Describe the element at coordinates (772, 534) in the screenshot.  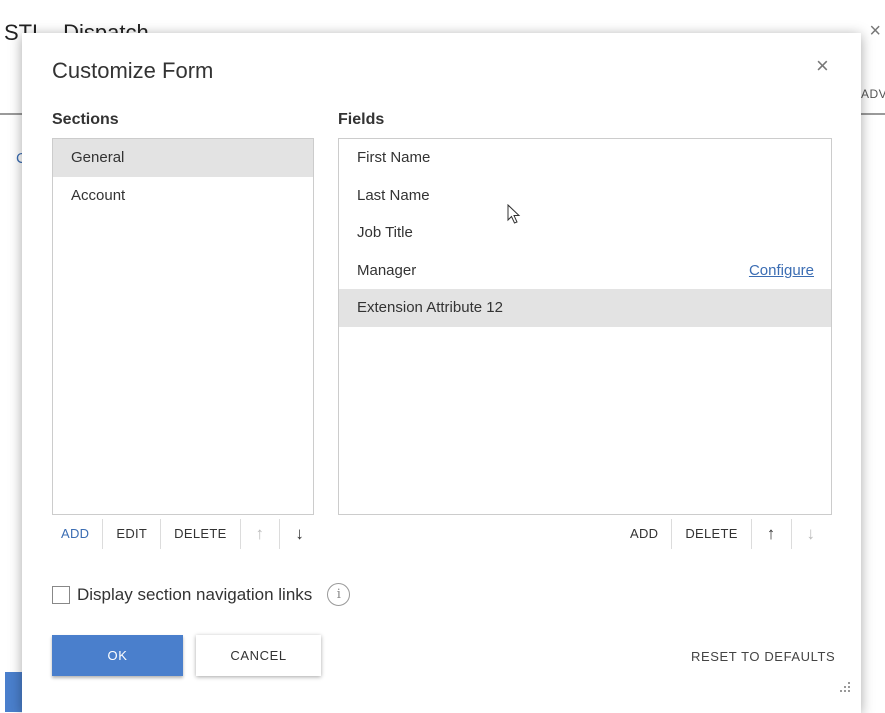
I see `field-move-up-icon: ↑` at that location.